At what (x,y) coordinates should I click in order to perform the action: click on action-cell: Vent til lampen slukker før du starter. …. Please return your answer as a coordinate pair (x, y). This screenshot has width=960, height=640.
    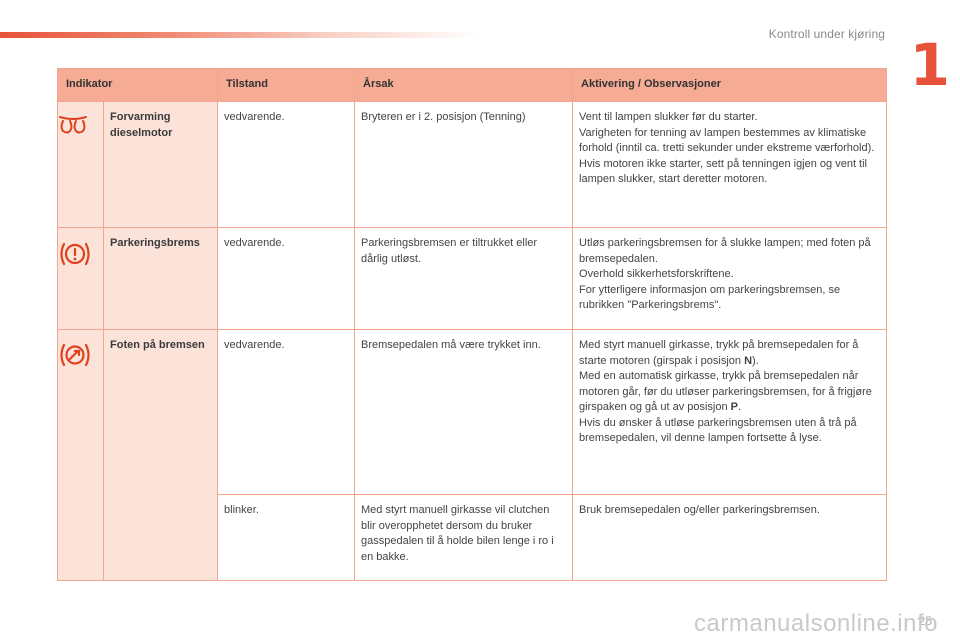
    Looking at the image, I should click on (730, 164).